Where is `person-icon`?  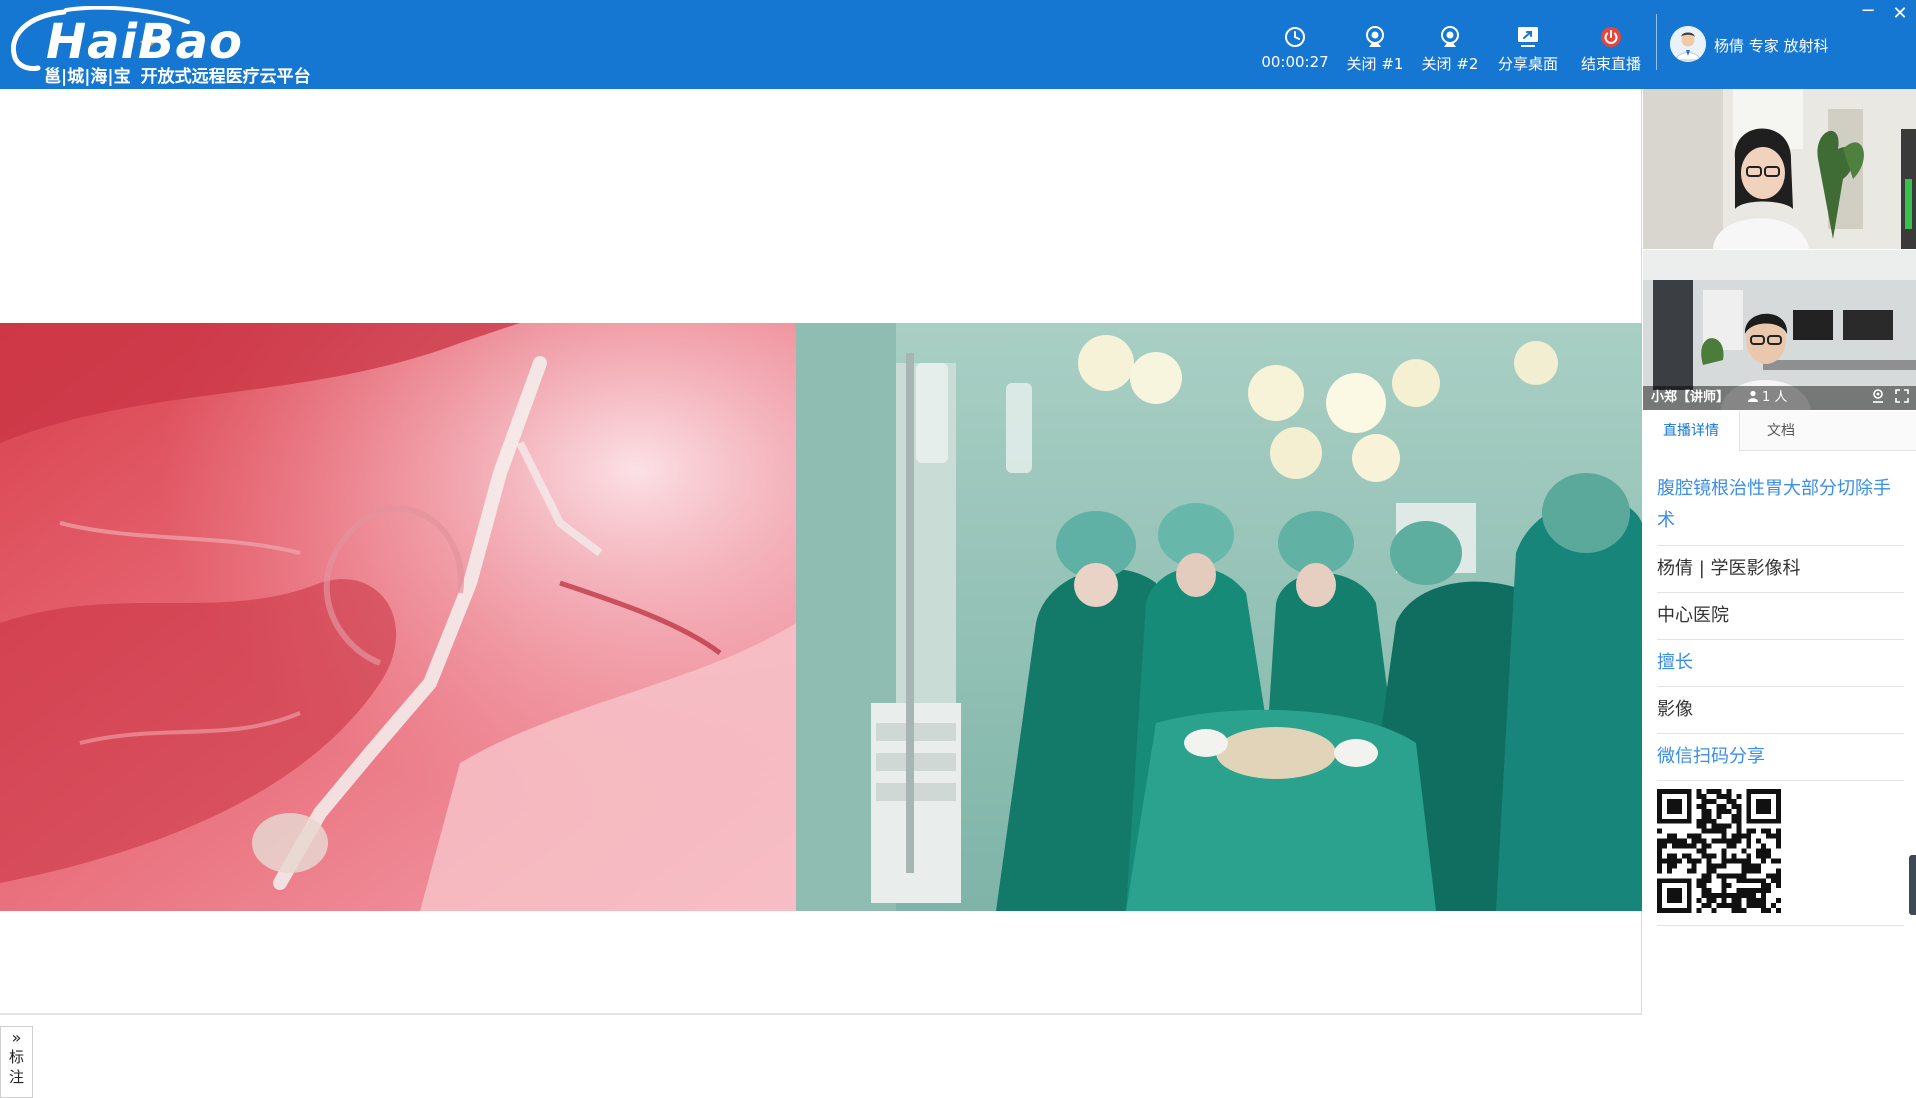
person-icon is located at coordinates (1753, 396).